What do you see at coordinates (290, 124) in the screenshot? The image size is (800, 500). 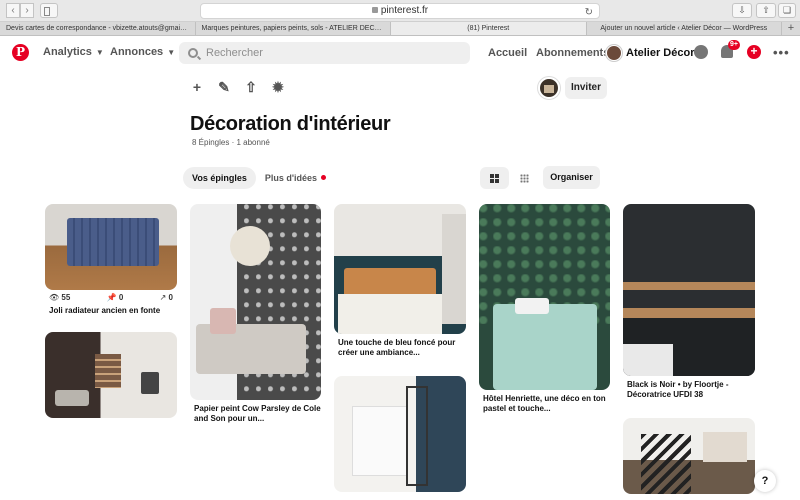 I see `page-title: Décoration d'intérieur` at bounding box center [290, 124].